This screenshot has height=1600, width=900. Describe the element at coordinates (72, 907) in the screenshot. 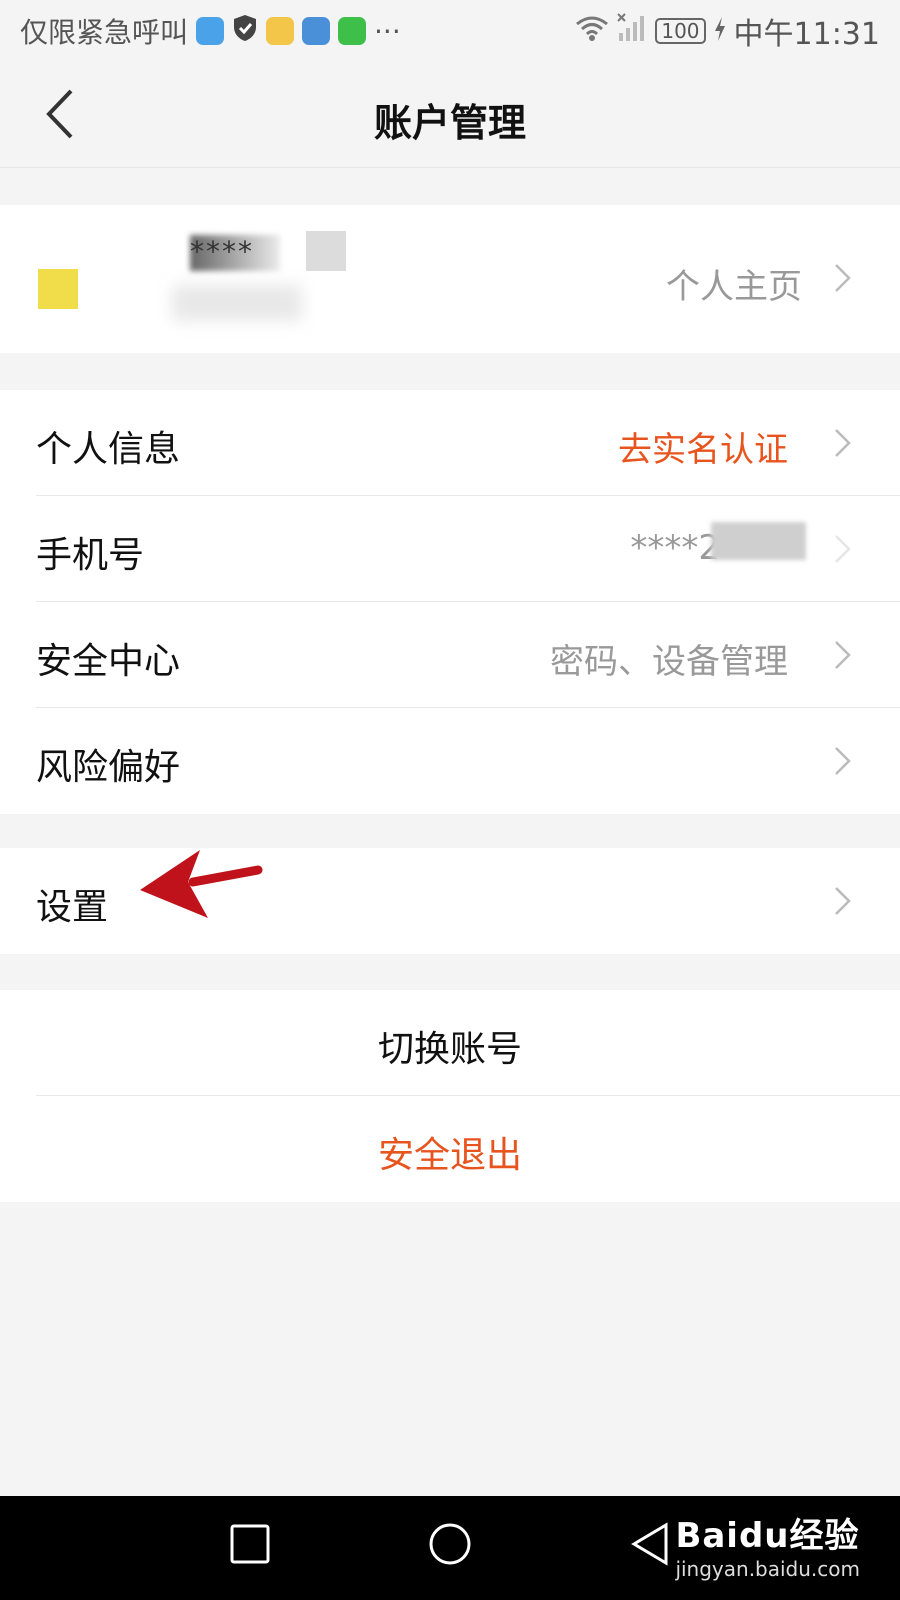

I see `row-label: 设置` at that location.